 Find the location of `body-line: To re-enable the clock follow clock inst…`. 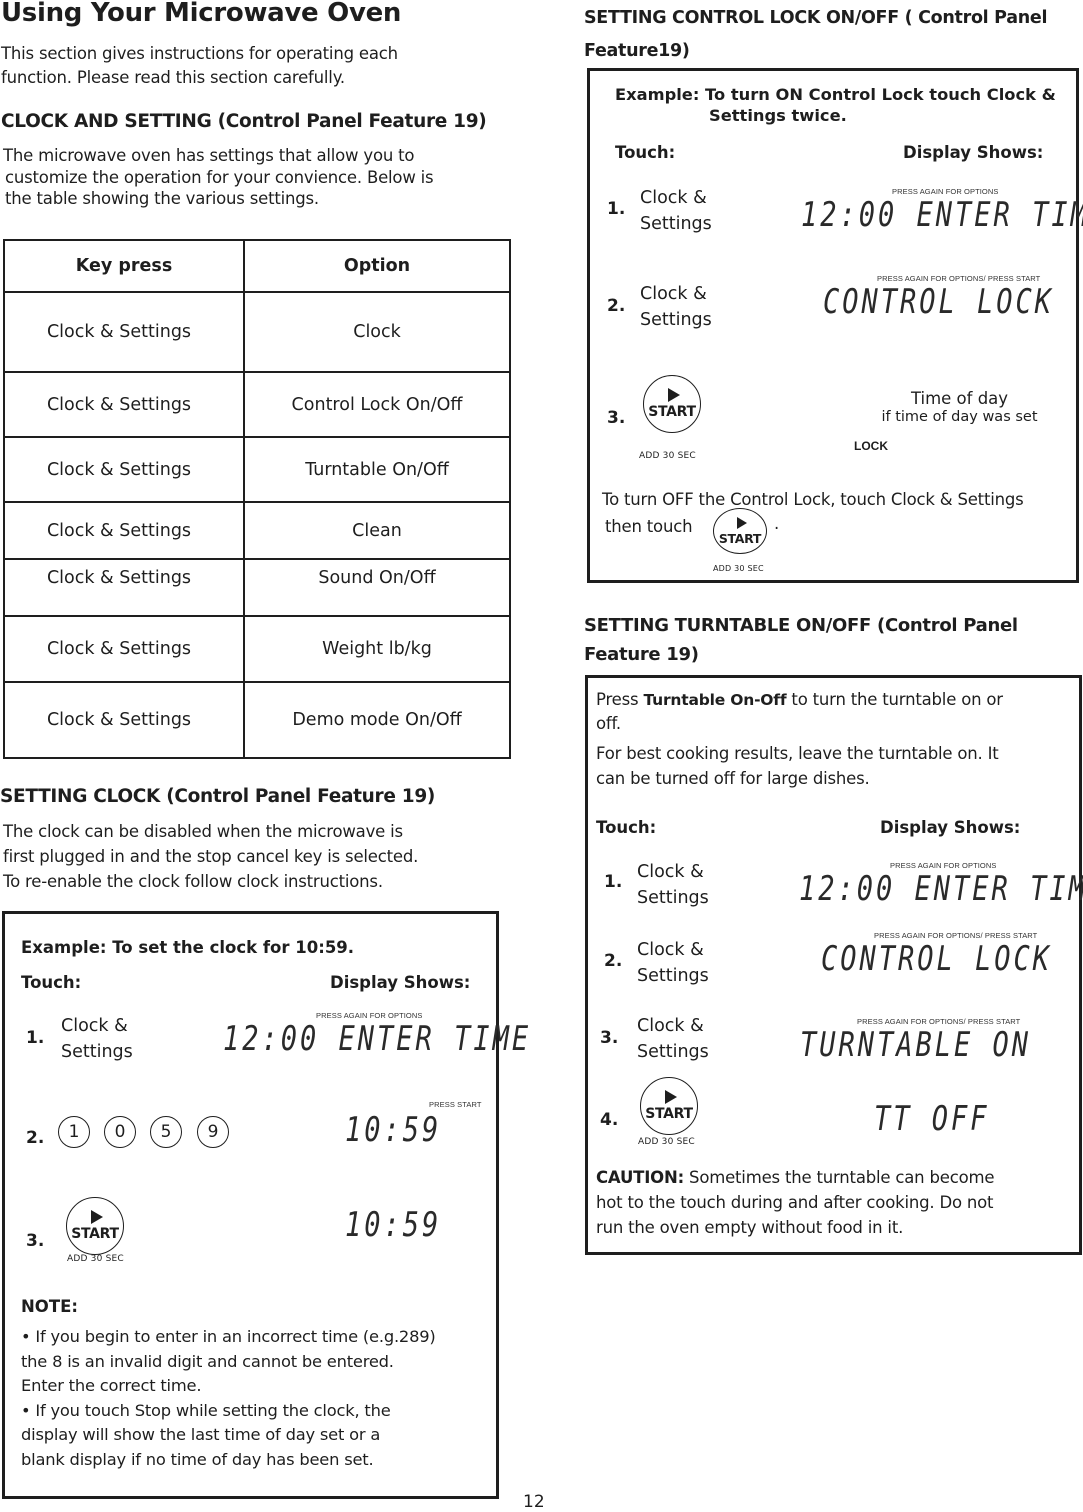

body-line: To re-enable the clock follow clock inst… is located at coordinates (193, 881).